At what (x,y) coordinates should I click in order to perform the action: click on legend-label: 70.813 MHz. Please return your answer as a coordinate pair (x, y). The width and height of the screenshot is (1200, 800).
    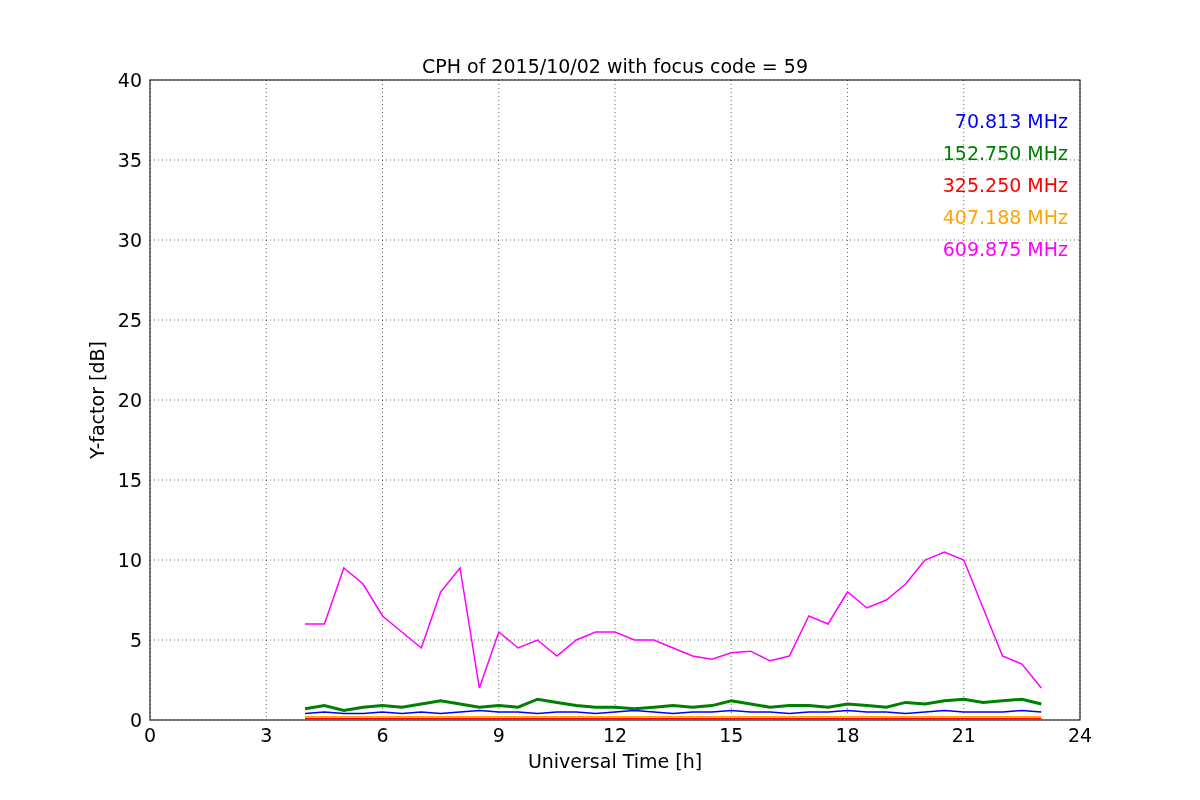
    Looking at the image, I should click on (1011, 121).